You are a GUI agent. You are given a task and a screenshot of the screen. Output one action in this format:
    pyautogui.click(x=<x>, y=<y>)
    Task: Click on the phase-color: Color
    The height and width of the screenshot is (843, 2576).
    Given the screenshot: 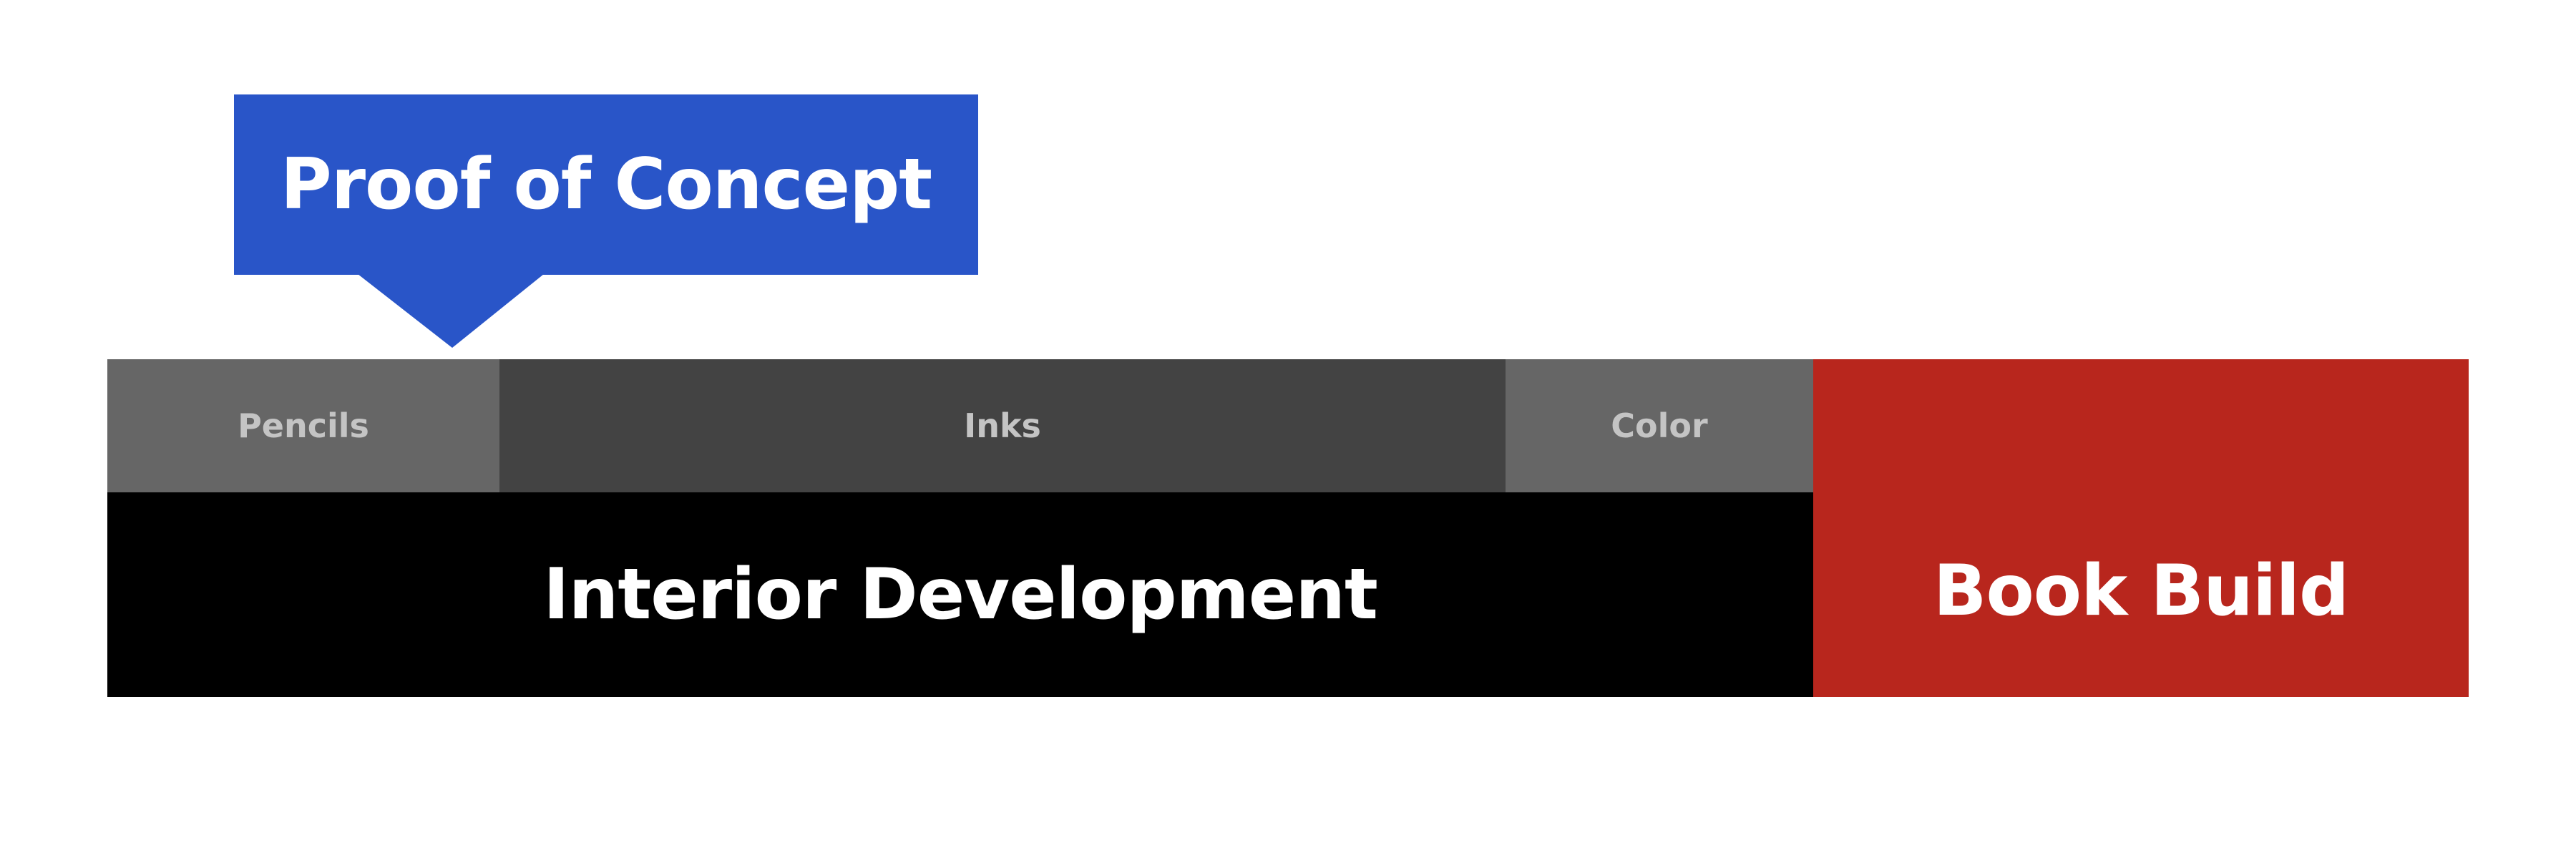 What is the action you would take?
    pyautogui.click(x=1659, y=425)
    